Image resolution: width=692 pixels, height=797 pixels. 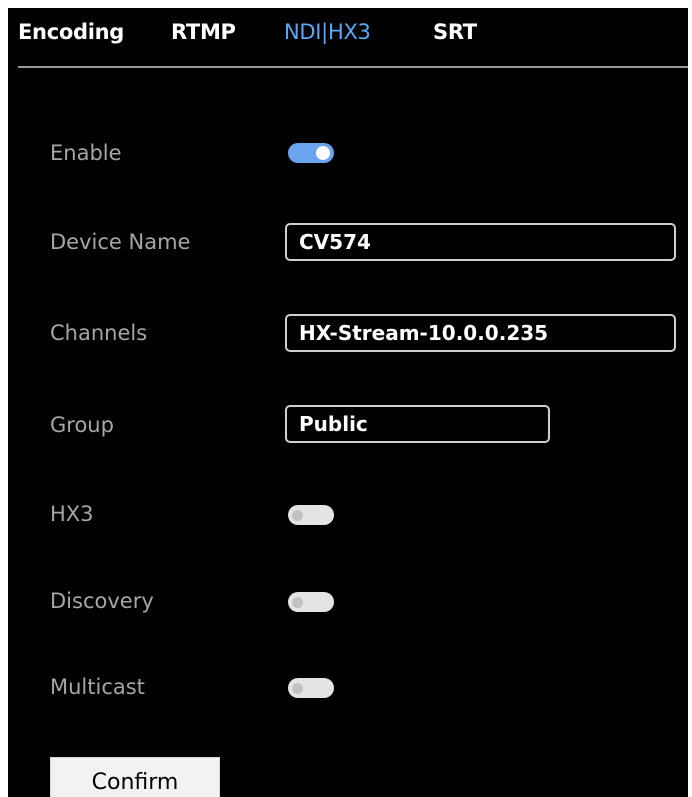 What do you see at coordinates (311, 688) in the screenshot?
I see `multicast-toggle` at bounding box center [311, 688].